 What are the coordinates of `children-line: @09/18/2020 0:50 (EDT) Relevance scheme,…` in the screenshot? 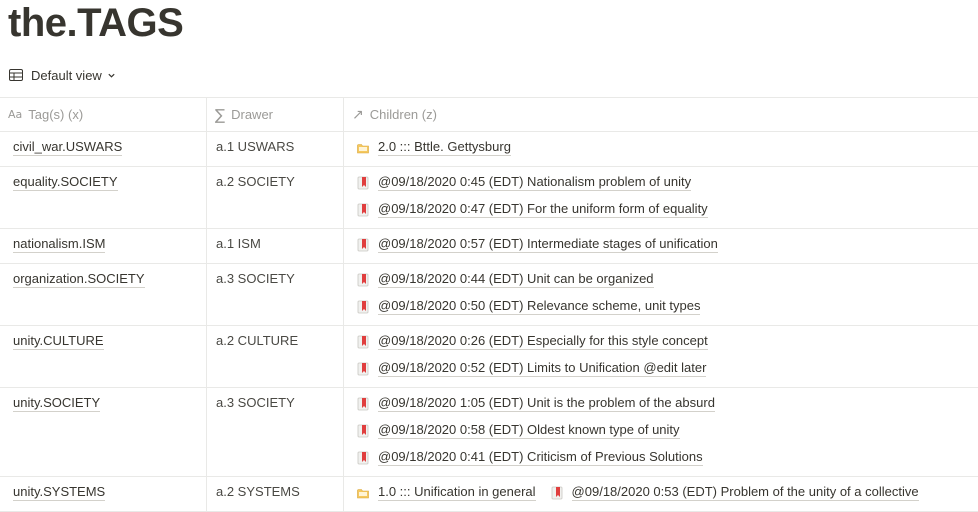 It's located at (663, 311).